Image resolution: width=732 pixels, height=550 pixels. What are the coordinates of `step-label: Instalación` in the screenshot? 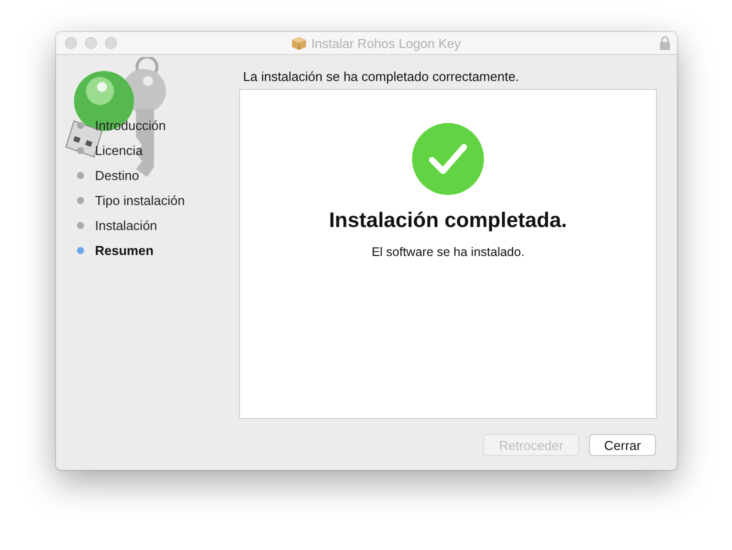 It's located at (126, 225).